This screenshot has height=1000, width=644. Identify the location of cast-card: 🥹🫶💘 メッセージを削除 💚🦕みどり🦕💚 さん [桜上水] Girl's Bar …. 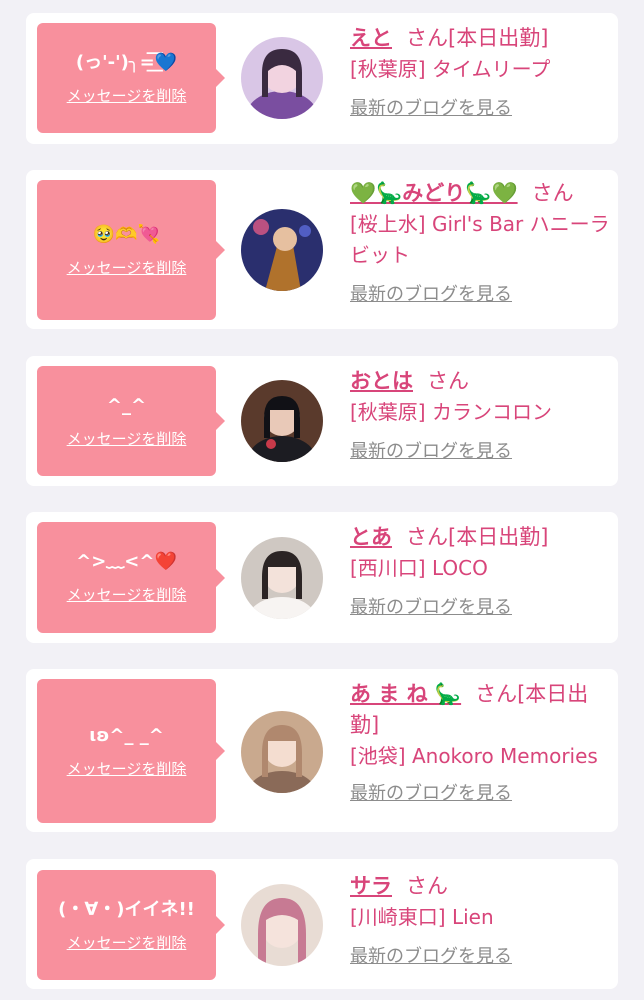
(322, 249).